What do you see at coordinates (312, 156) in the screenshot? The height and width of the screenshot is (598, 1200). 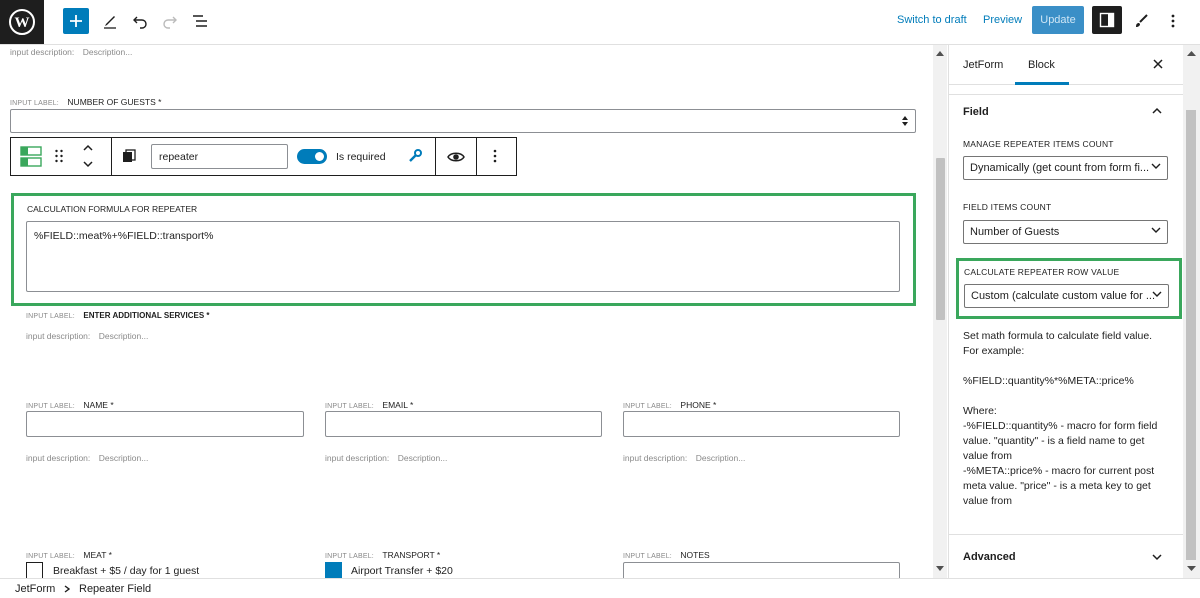 I see `required-toggle` at bounding box center [312, 156].